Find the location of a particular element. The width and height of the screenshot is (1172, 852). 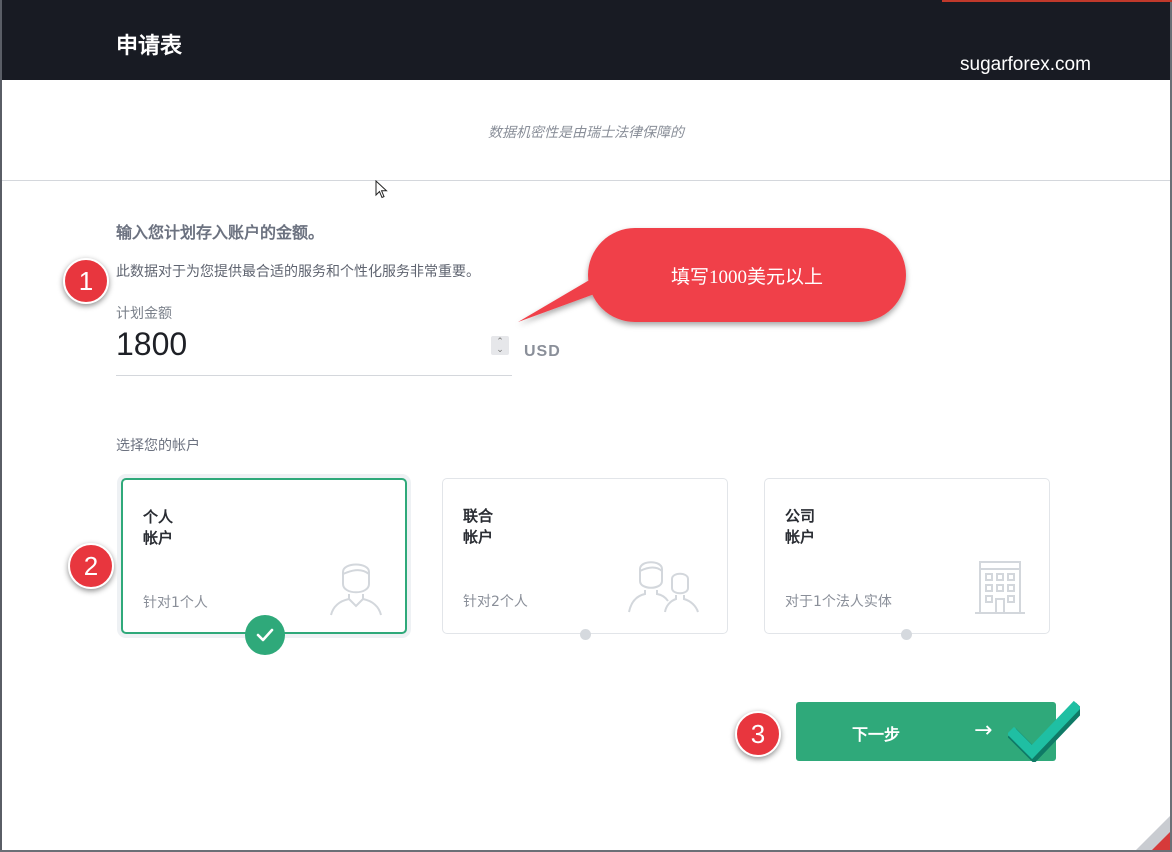

currency-label: USD is located at coordinates (542, 351).